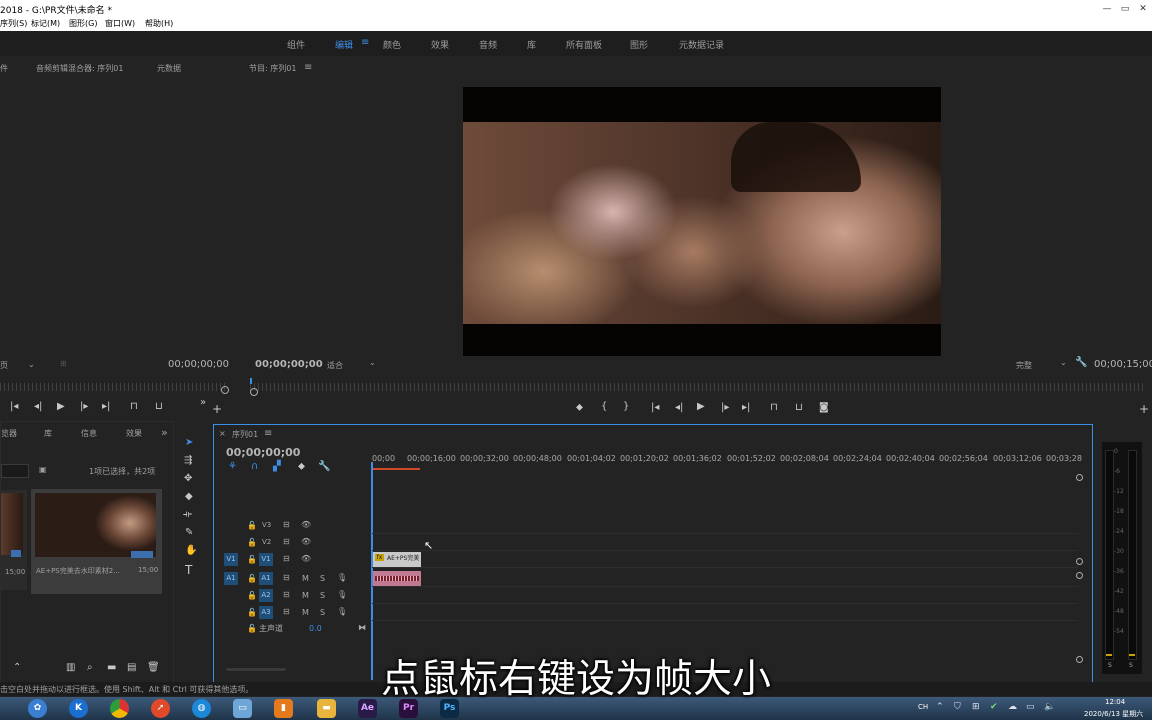  What do you see at coordinates (266, 595) in the screenshot?
I see `track-label-a2: A2` at bounding box center [266, 595].